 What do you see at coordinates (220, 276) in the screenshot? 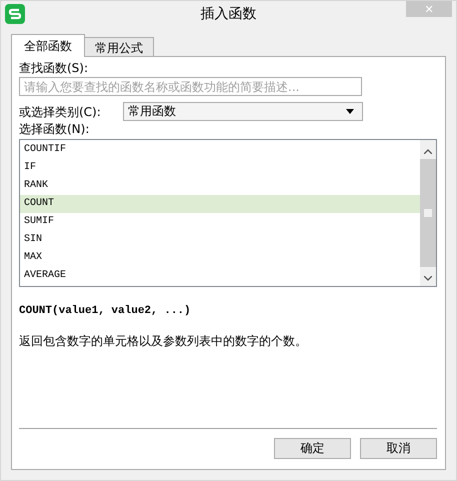
I see `function-item: AVERAGE` at bounding box center [220, 276].